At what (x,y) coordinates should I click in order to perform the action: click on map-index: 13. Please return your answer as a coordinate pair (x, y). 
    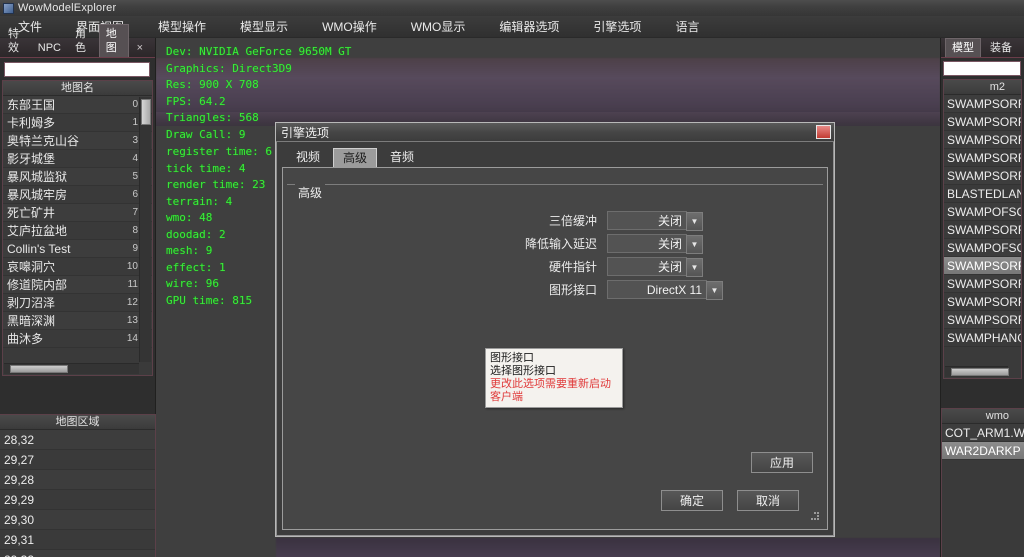
    Looking at the image, I should click on (132, 320).